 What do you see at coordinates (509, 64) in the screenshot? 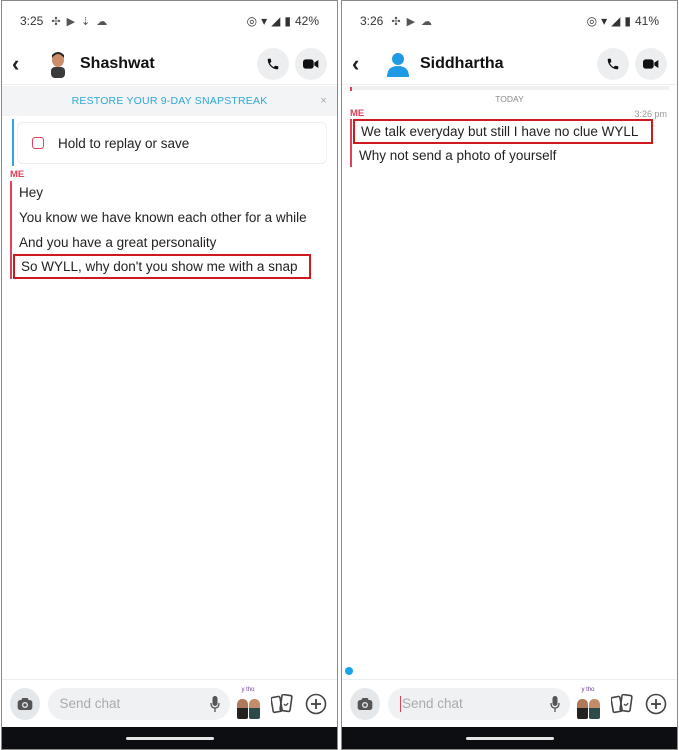
I see `chat-header: ‹ Siddhartha` at bounding box center [509, 64].